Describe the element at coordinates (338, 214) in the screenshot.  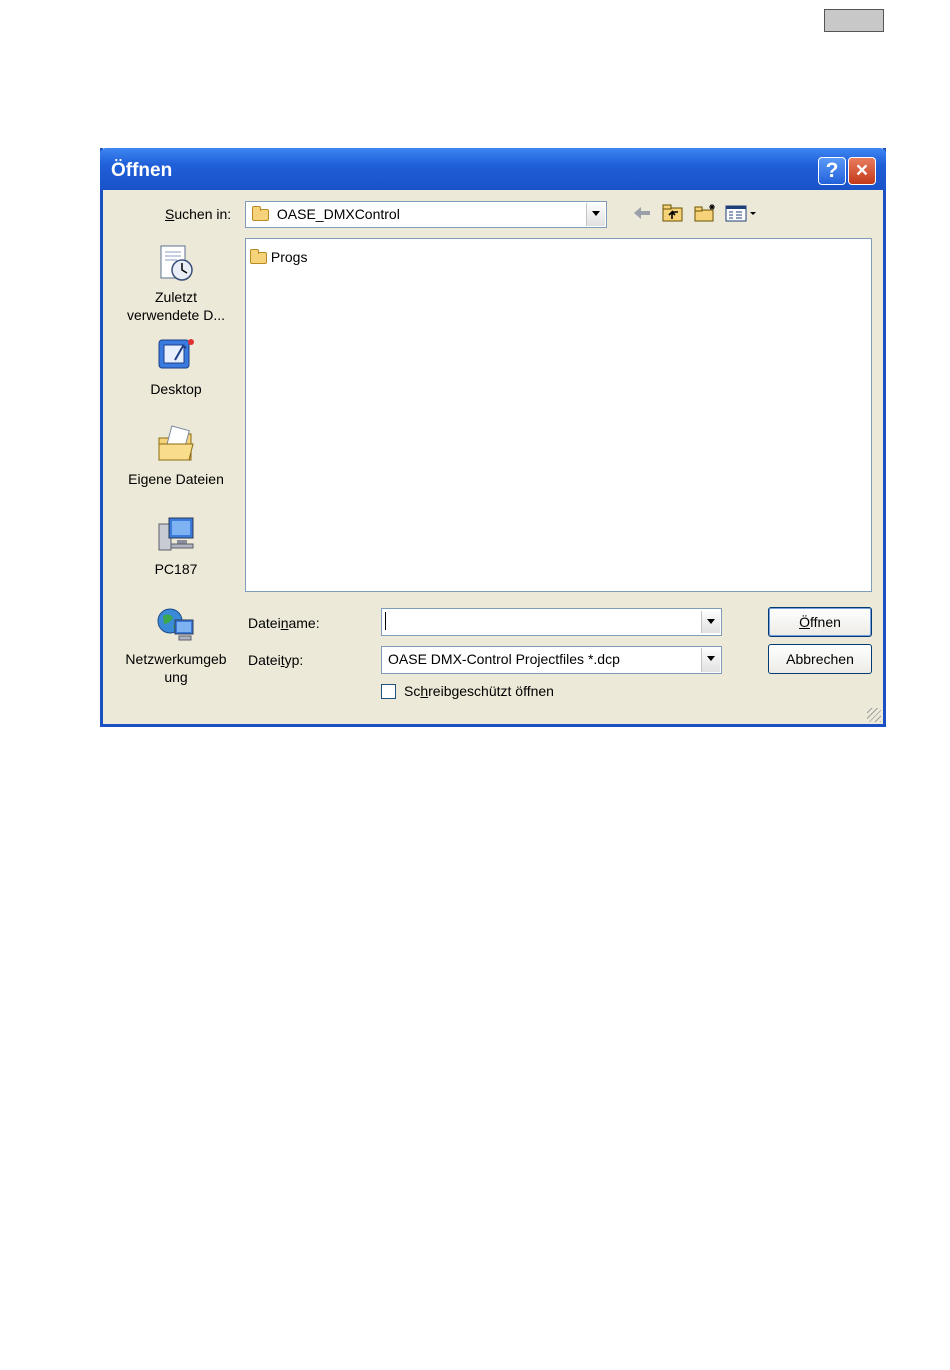
I see `lookin-value: OASE_DMXControl` at that location.